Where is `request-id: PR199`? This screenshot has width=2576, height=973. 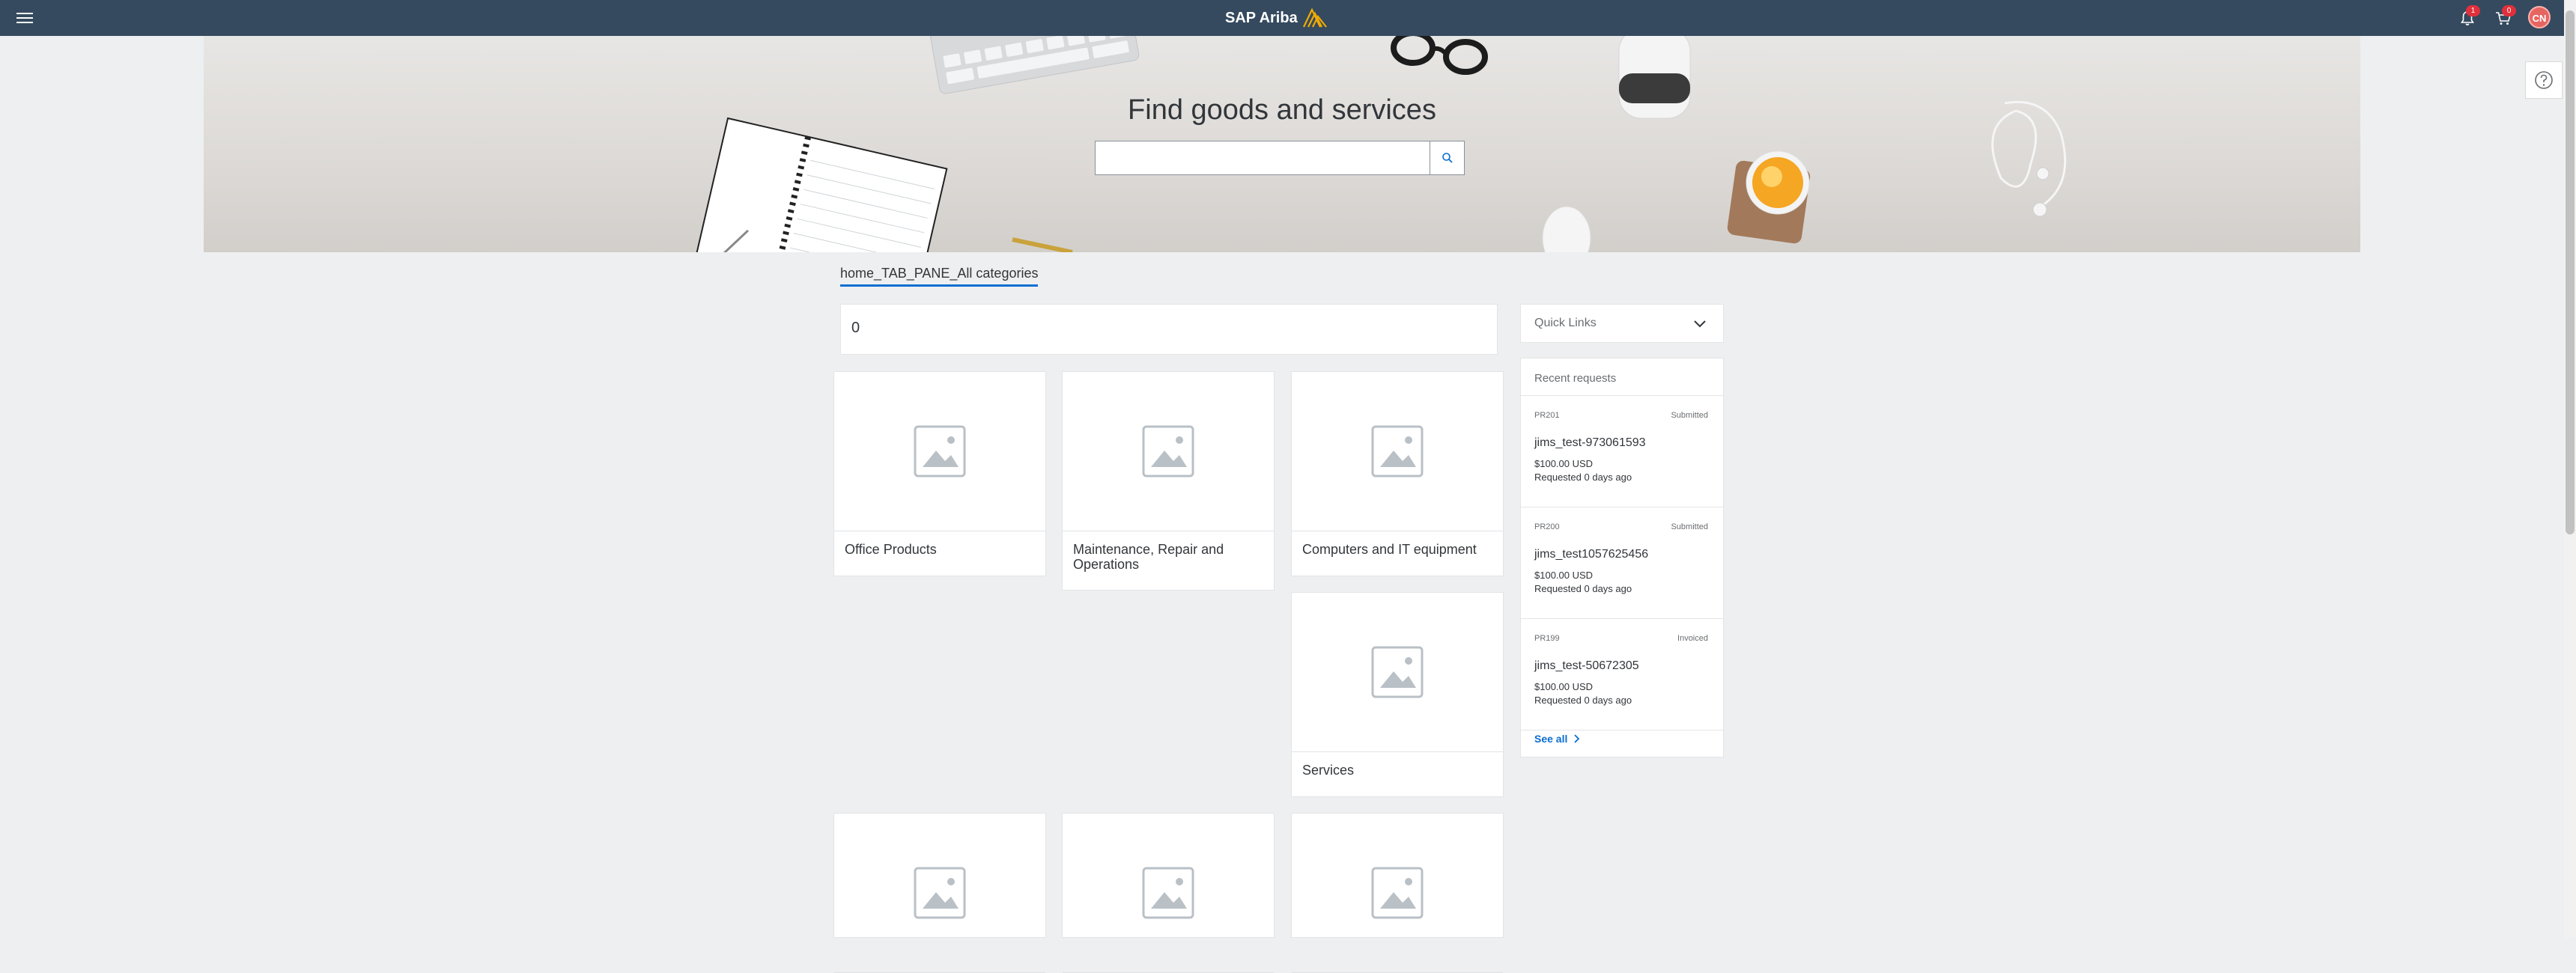
request-id: PR199 is located at coordinates (1547, 639).